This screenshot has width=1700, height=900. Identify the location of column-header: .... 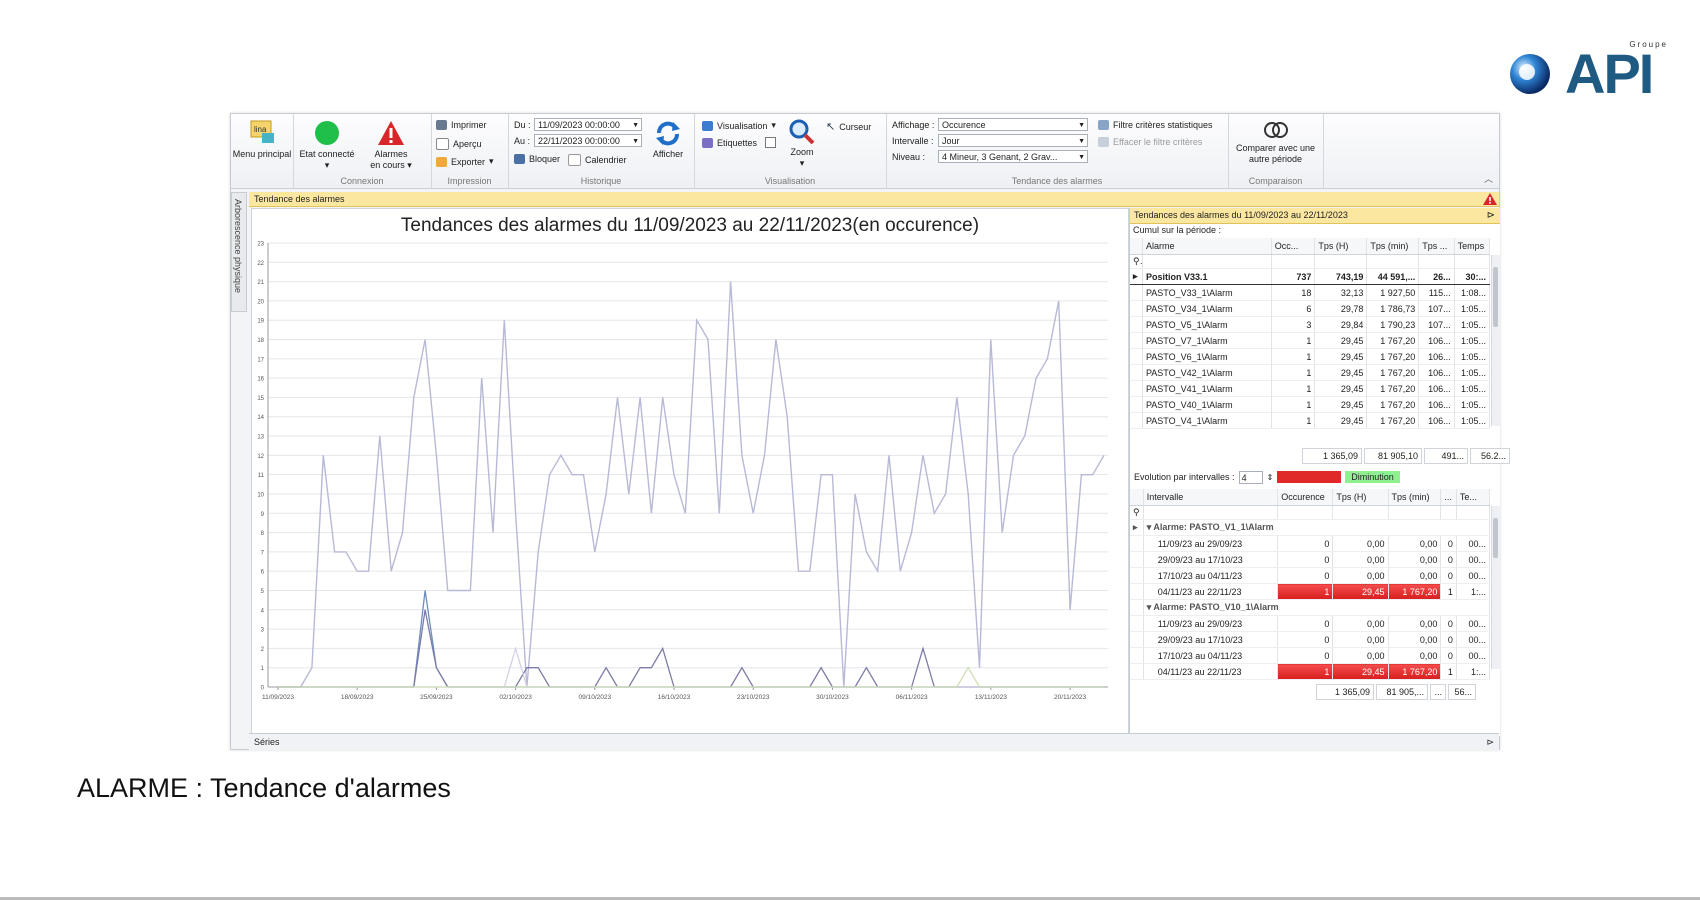
(1448, 497).